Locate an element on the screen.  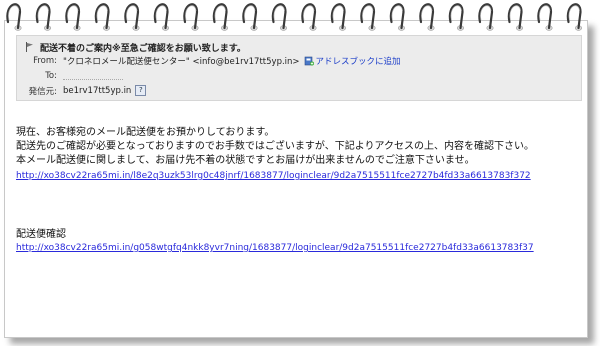
add-to-addressbook-label: アドレスブックに追加 is located at coordinates (358, 61).